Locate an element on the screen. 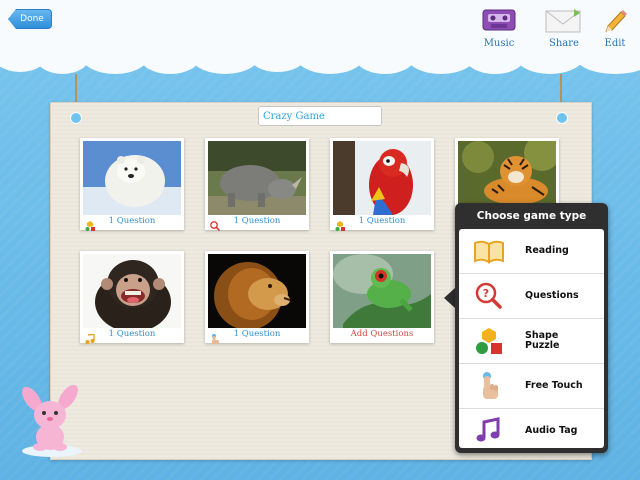  card-tree-frog: Add Questions is located at coordinates (382, 297).